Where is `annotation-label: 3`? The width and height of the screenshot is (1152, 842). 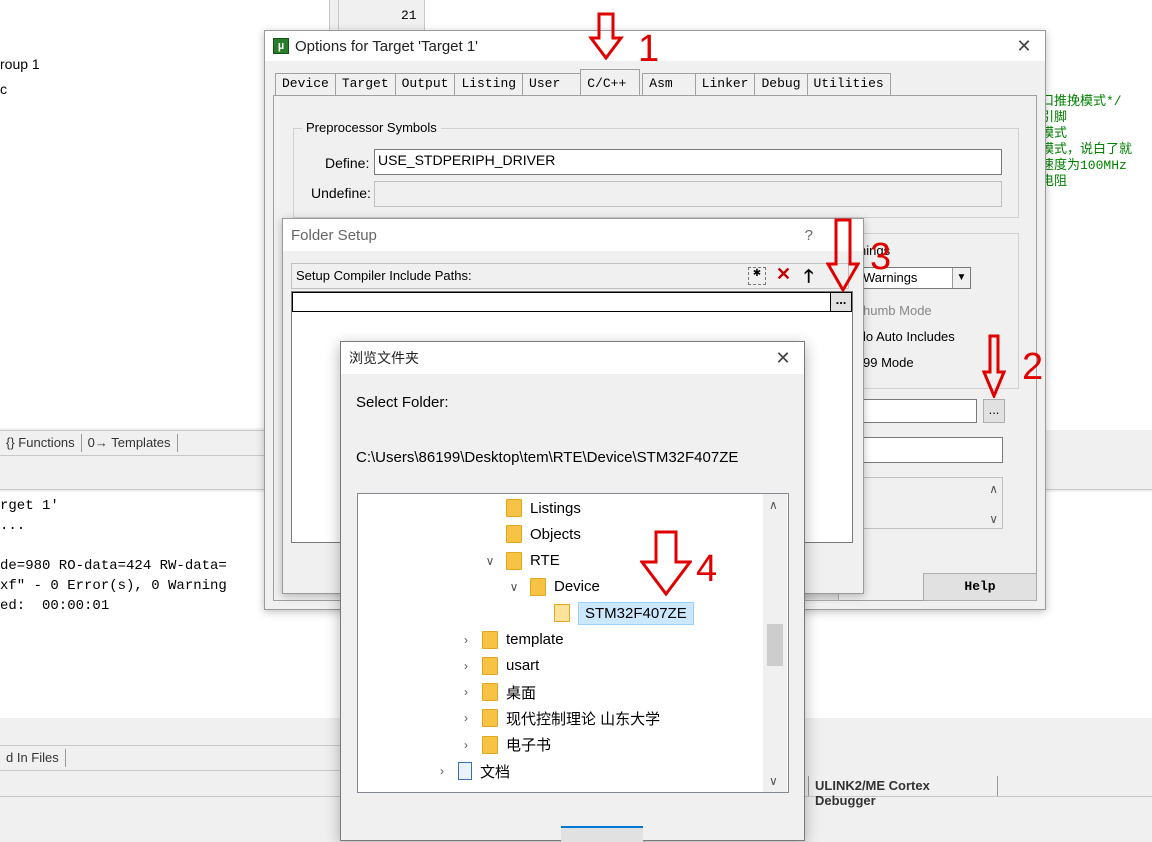
annotation-label: 3 is located at coordinates (881, 257).